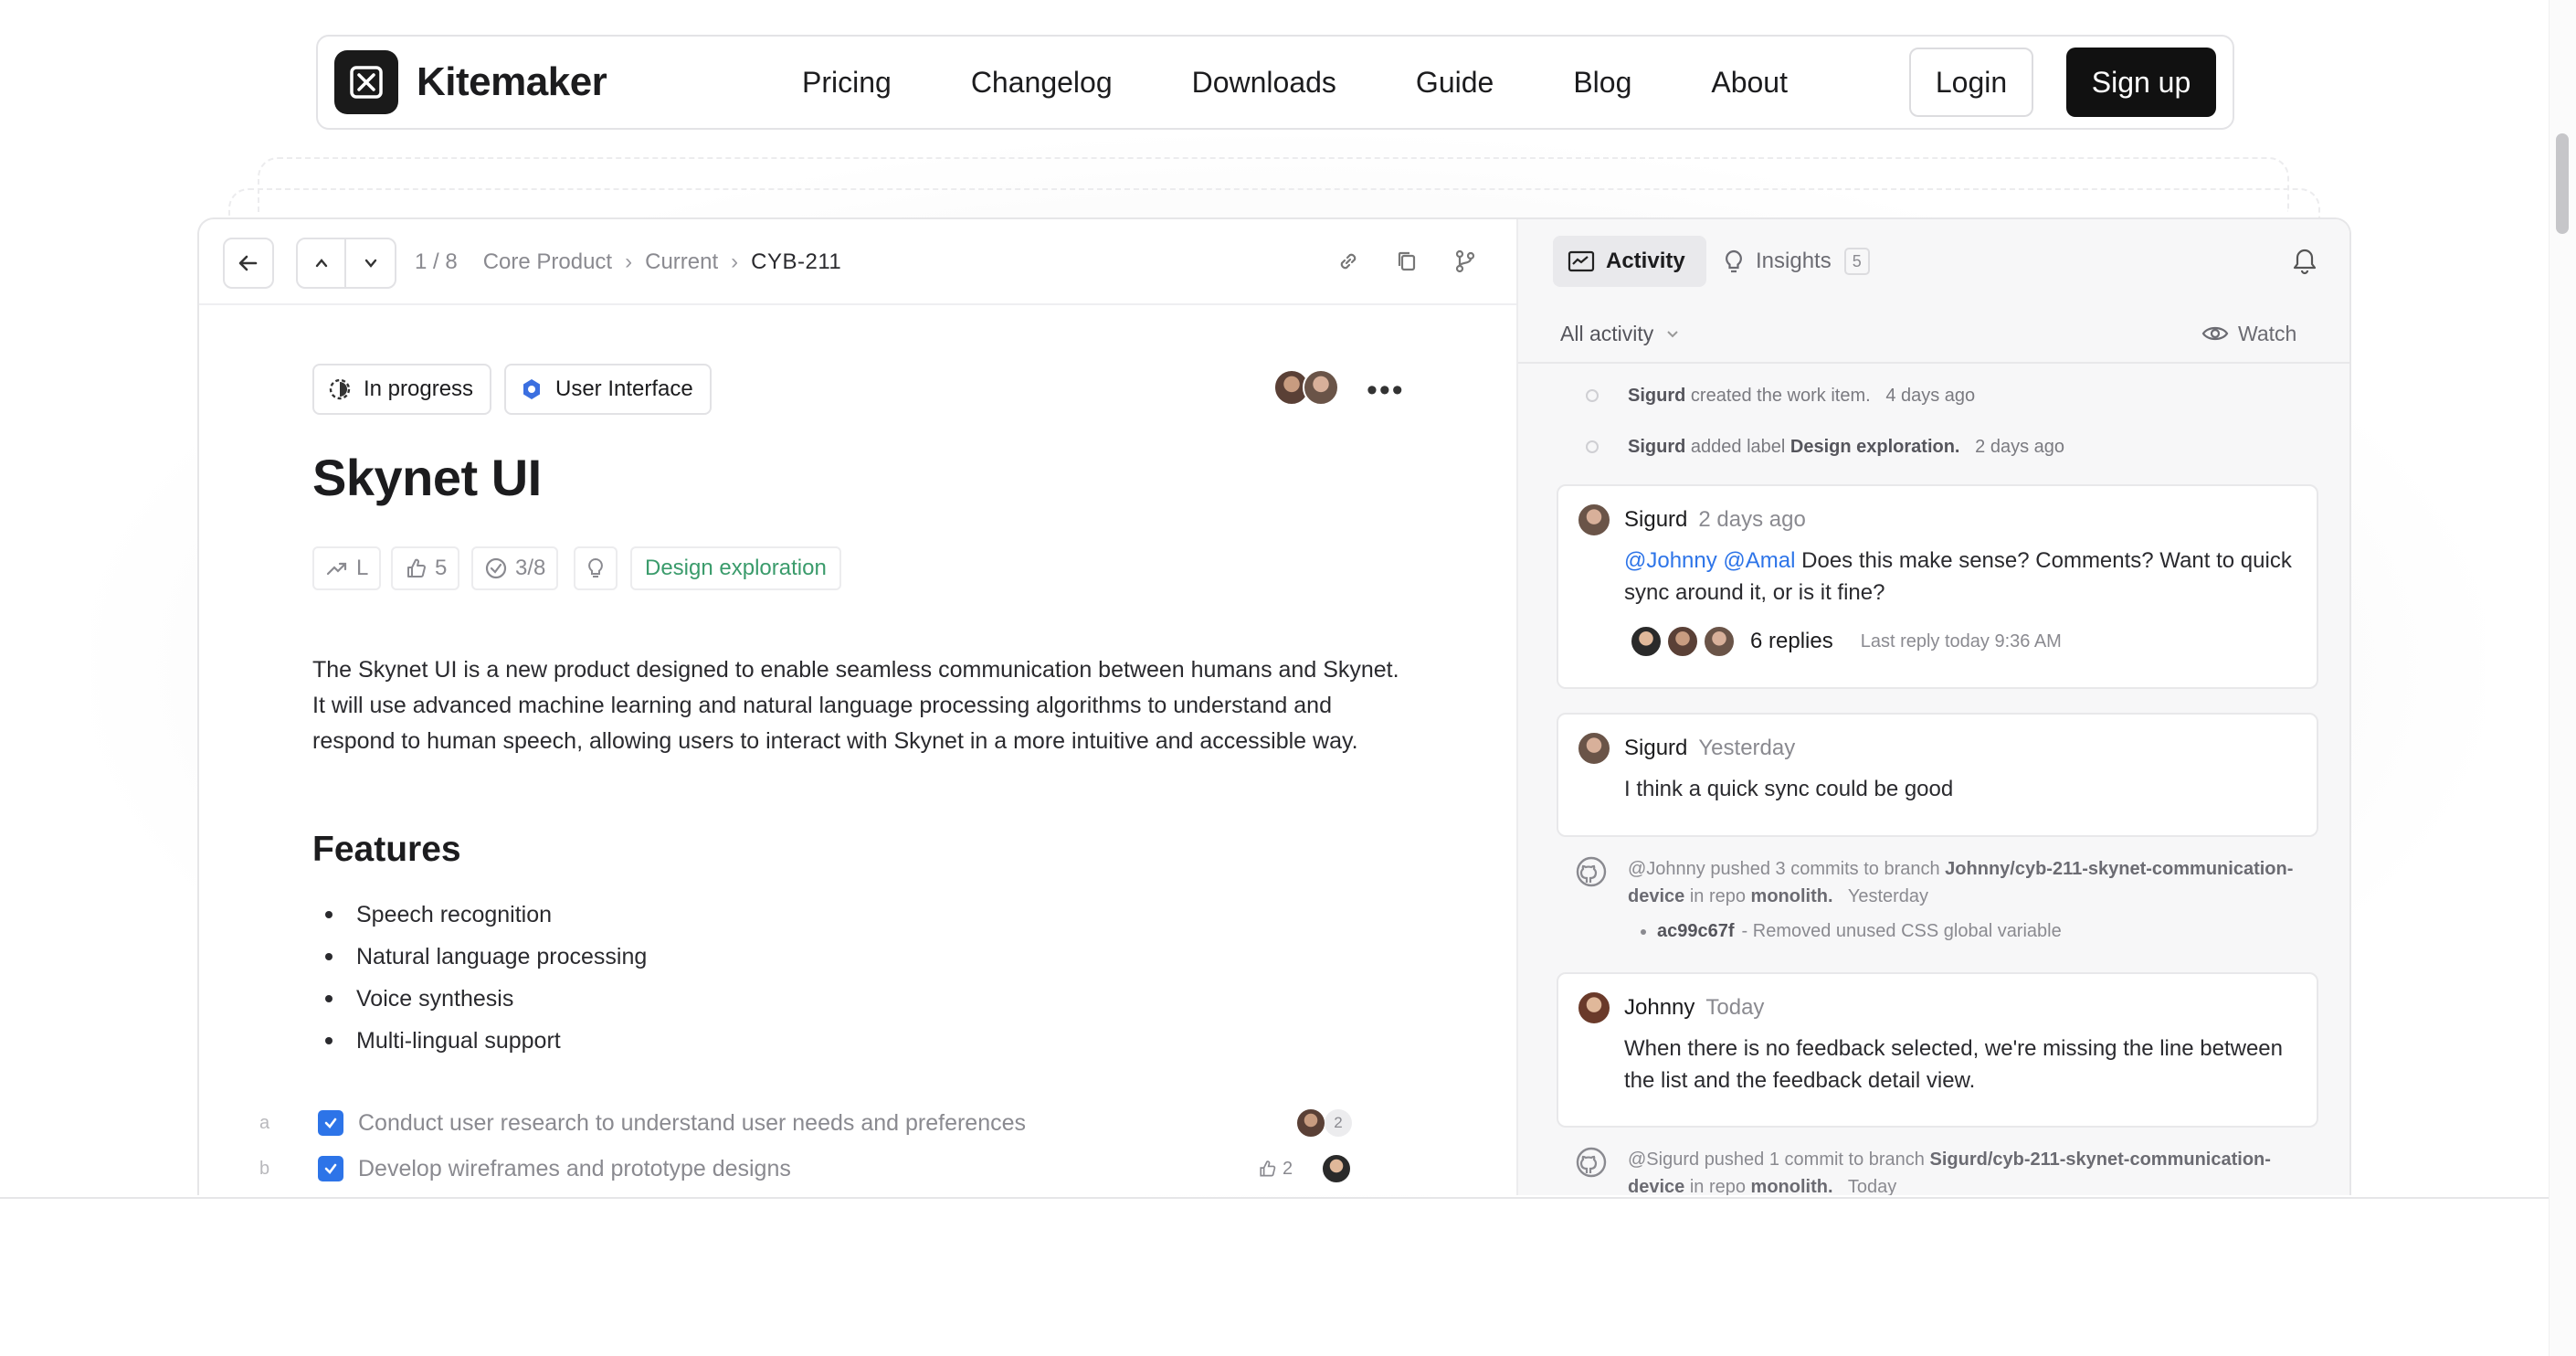 The height and width of the screenshot is (1356, 2576). I want to click on next-item-button, so click(370, 263).